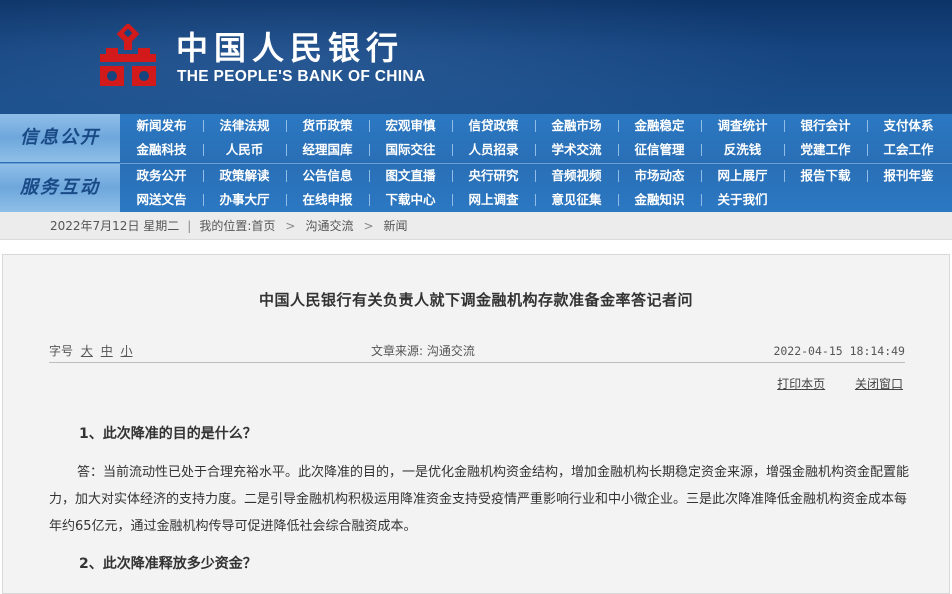 Image resolution: width=952 pixels, height=594 pixels. I want to click on breadcrumb-home-link: 首页, so click(263, 226).